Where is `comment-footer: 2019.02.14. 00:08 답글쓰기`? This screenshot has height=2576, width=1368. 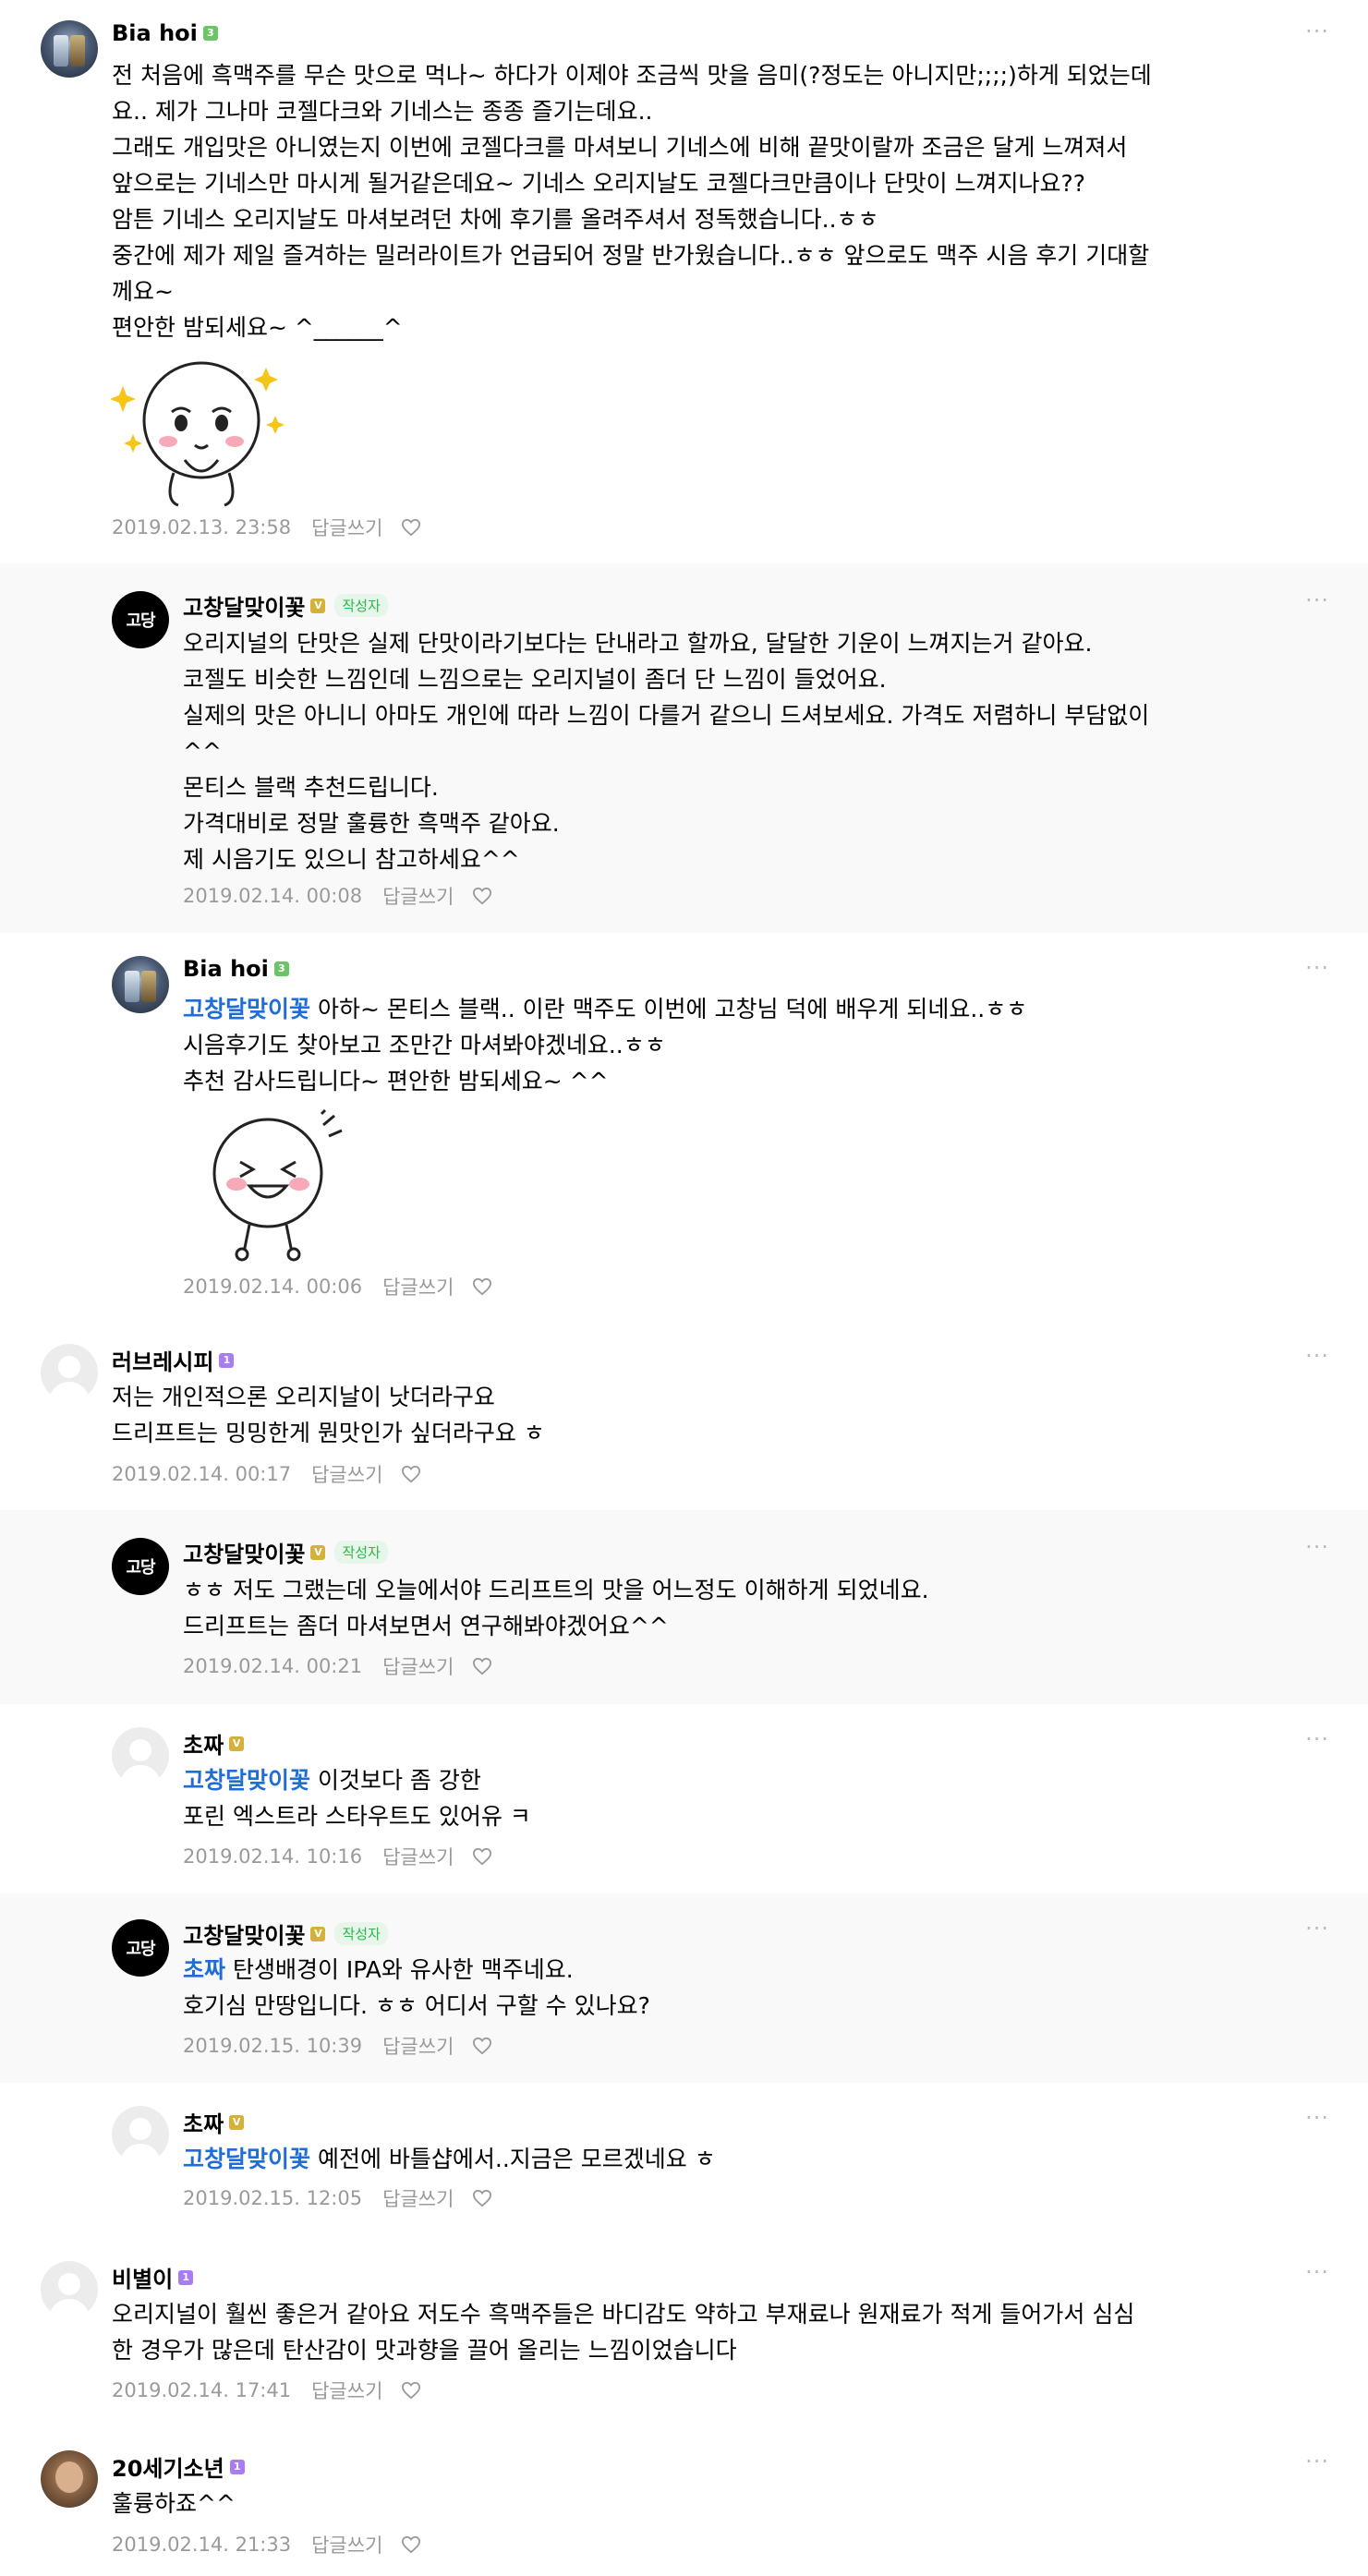
comment-footer: 2019.02.14. 00:08 답글쓰기 is located at coordinates (337, 896).